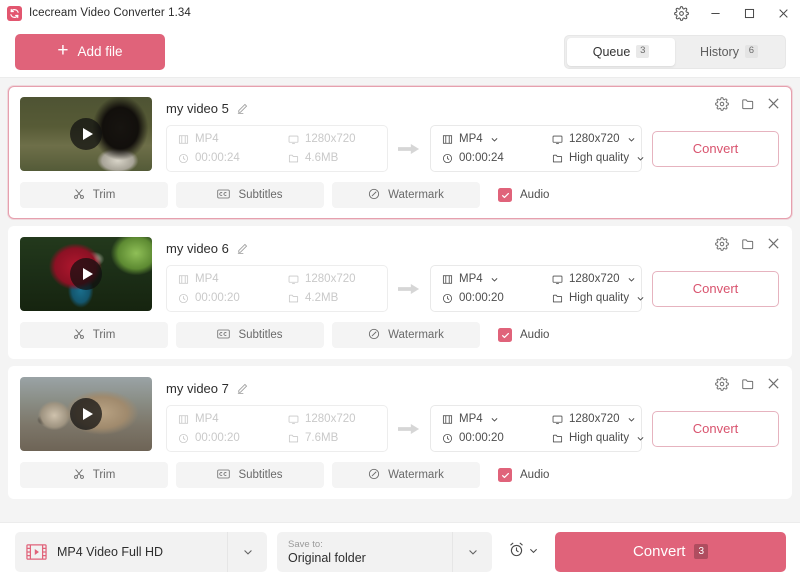  I want to click on target-quality-label: High quality, so click(599, 298).